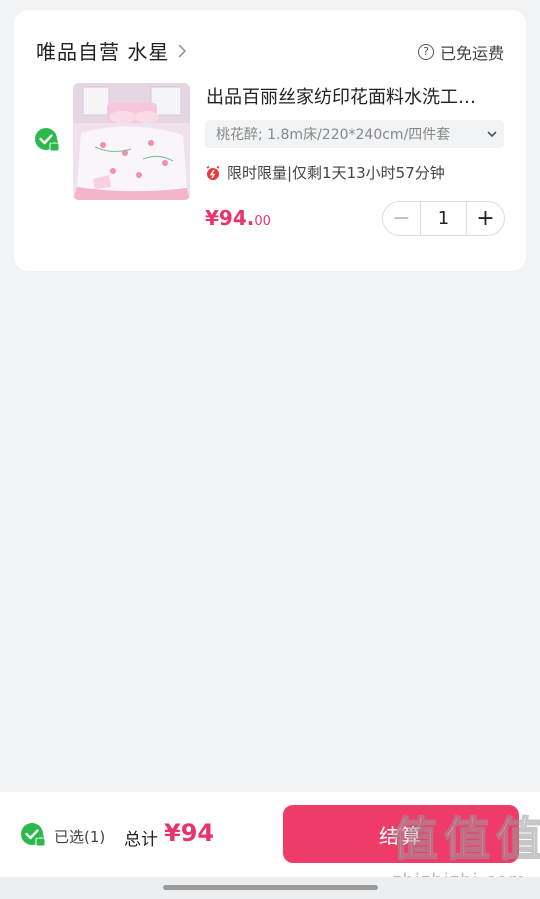 This screenshot has height=899, width=540. I want to click on decrement-button: −, so click(401, 218).